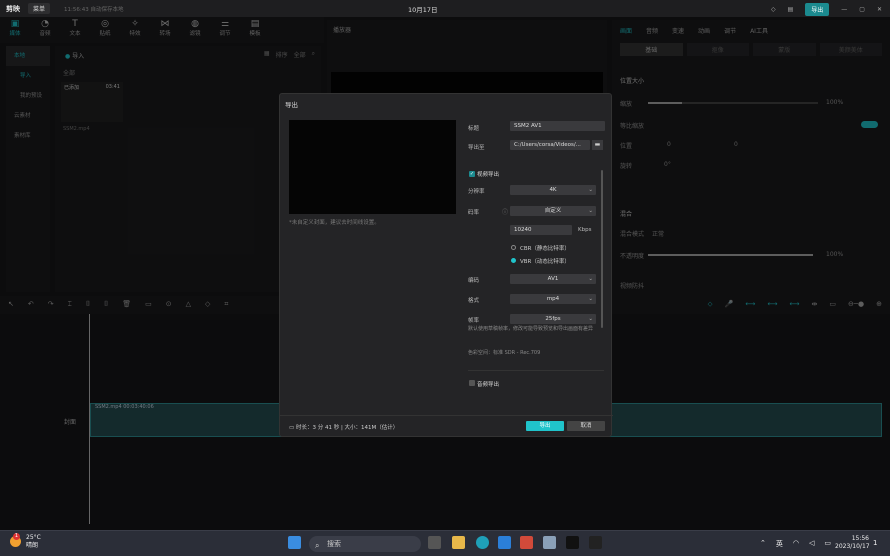 This screenshot has height=556, width=890. What do you see at coordinates (553, 211) in the screenshot?
I see `bitrate-select: 自定义 ⌄` at bounding box center [553, 211].